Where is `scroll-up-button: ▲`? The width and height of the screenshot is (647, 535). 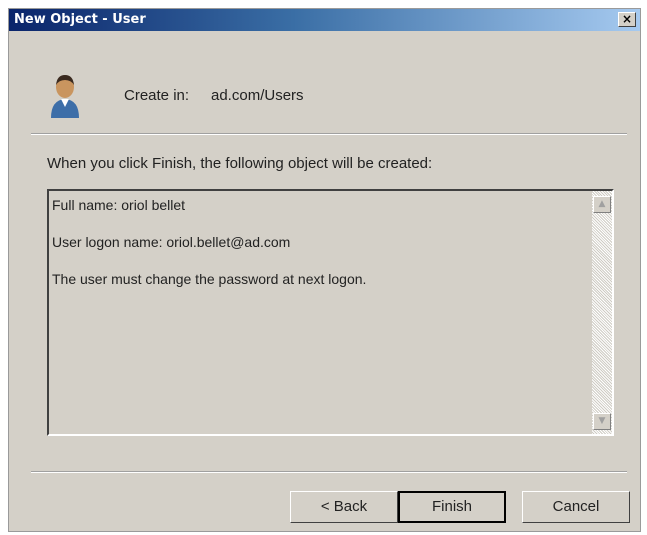
scroll-up-button: ▲ is located at coordinates (602, 204).